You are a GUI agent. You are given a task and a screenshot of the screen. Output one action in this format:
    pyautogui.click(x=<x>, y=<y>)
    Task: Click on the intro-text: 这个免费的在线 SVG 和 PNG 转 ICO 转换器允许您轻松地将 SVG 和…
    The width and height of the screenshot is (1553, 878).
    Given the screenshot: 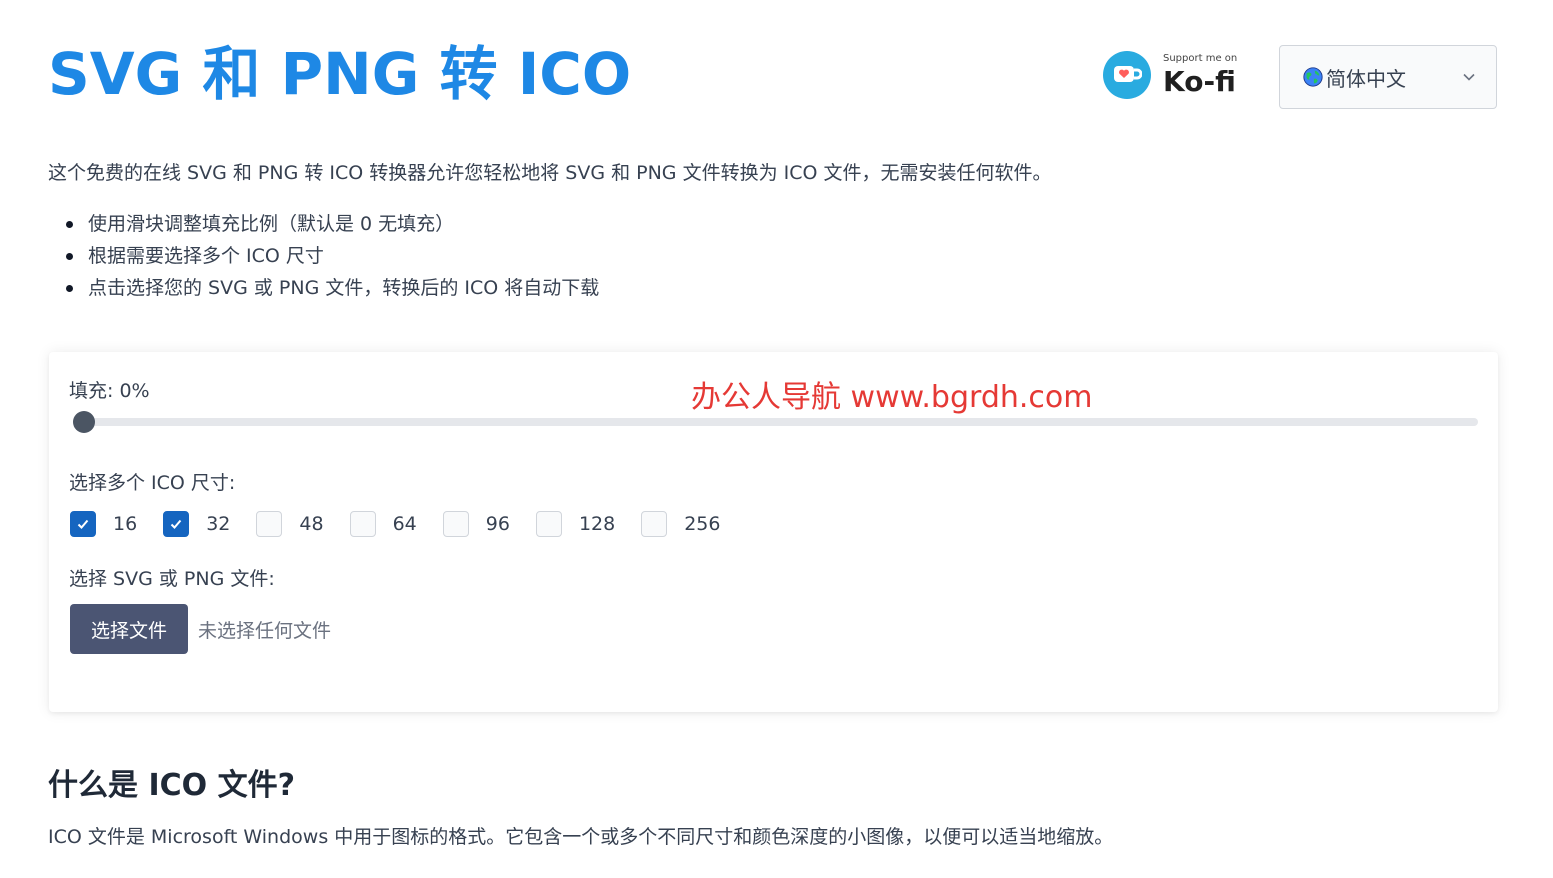 What is the action you would take?
    pyautogui.click(x=550, y=173)
    